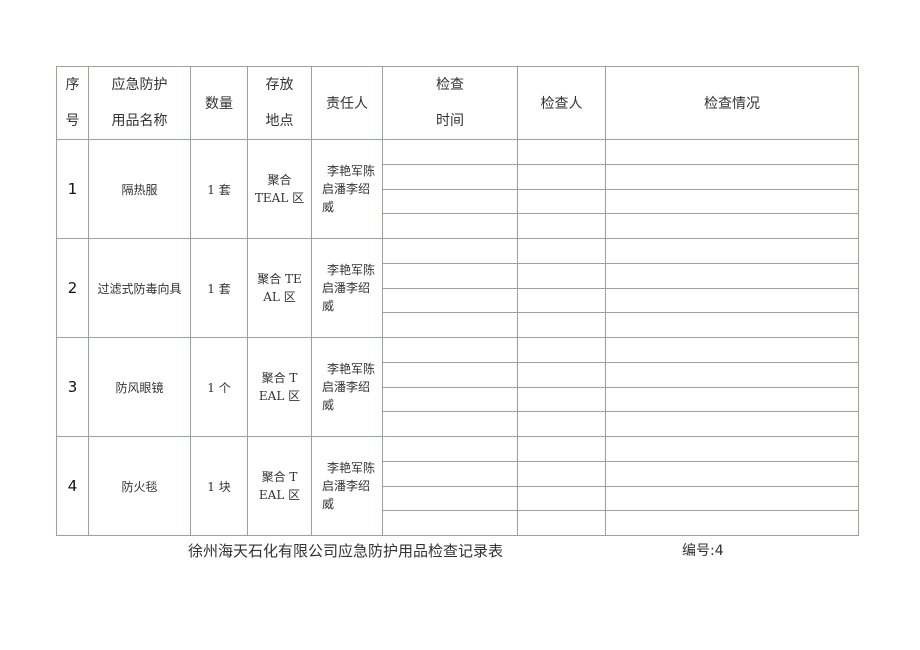  I want to click on serial-number: 编号:4, so click(703, 551).